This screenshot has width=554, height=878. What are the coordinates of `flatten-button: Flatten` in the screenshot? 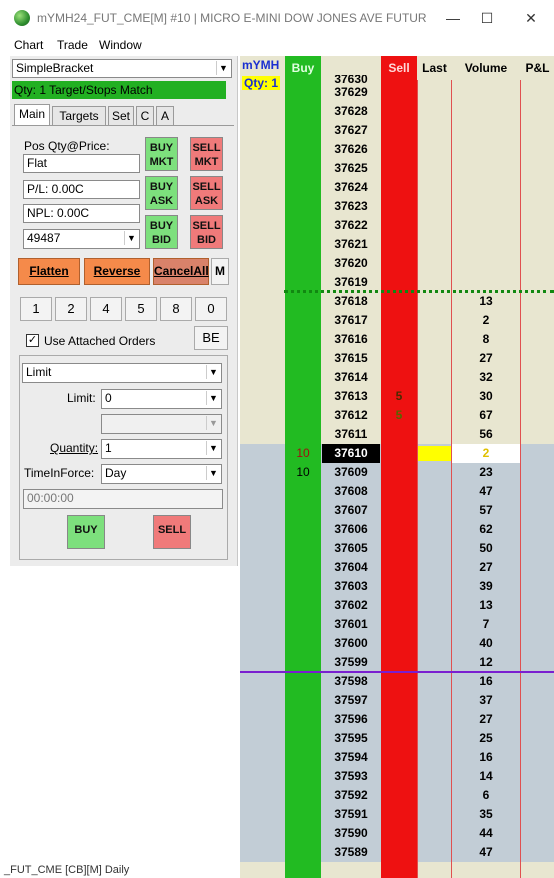 It's located at (49, 271).